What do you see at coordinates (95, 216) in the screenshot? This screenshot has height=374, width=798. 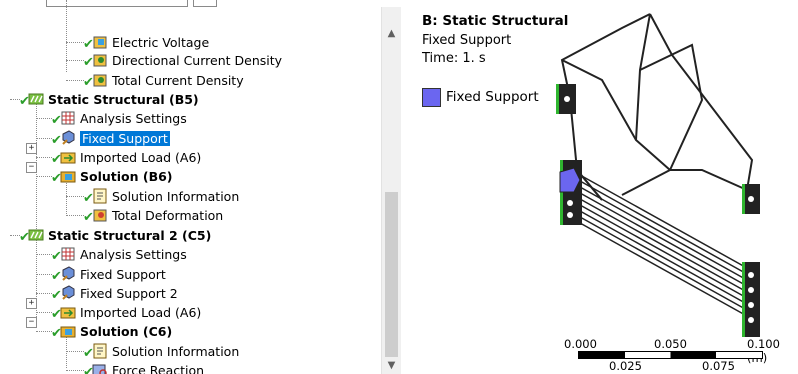 I see `total-deformation-icon: ✔` at bounding box center [95, 216].